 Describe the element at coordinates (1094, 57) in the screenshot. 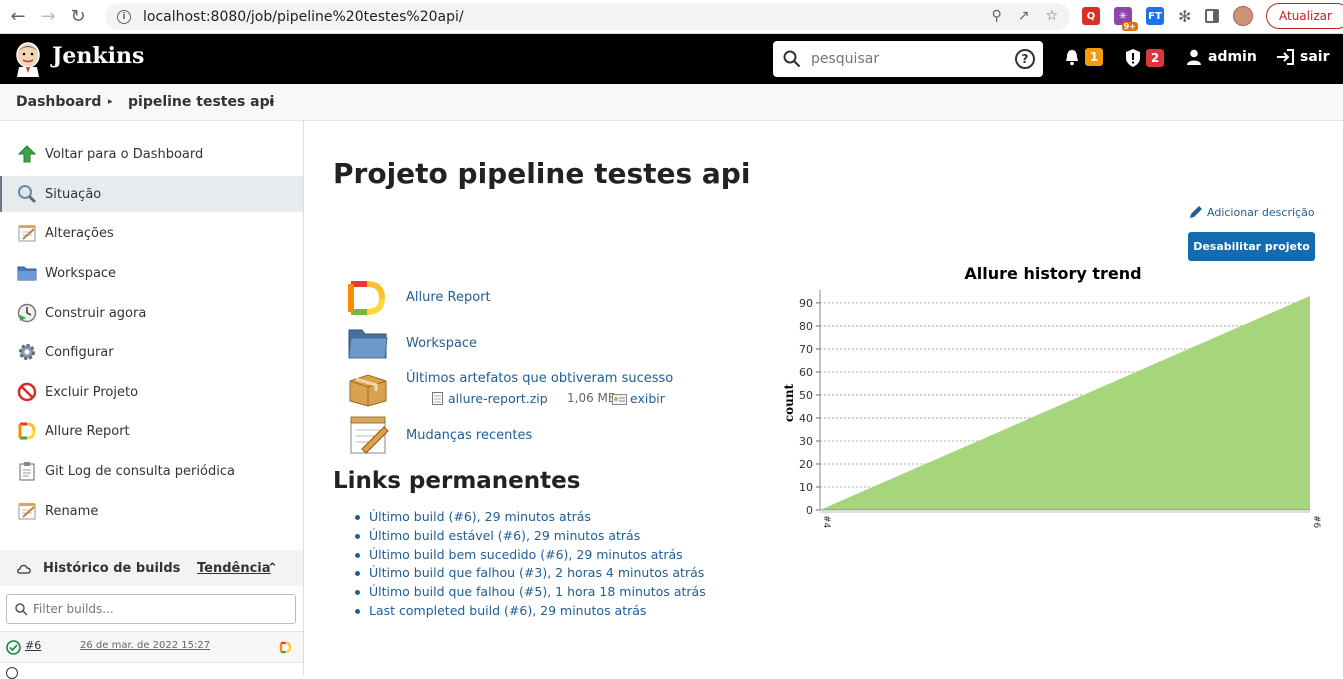

I see `notifications-badge: 1` at that location.